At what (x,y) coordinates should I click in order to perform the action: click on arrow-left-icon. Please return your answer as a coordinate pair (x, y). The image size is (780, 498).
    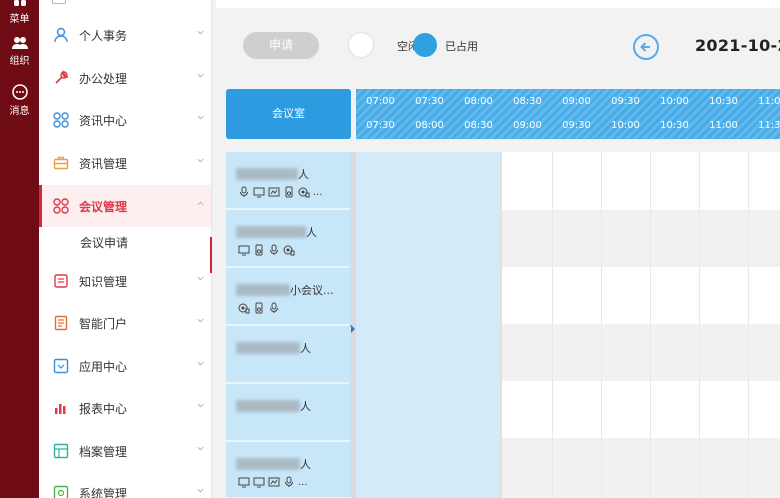
    Looking at the image, I should click on (645, 47).